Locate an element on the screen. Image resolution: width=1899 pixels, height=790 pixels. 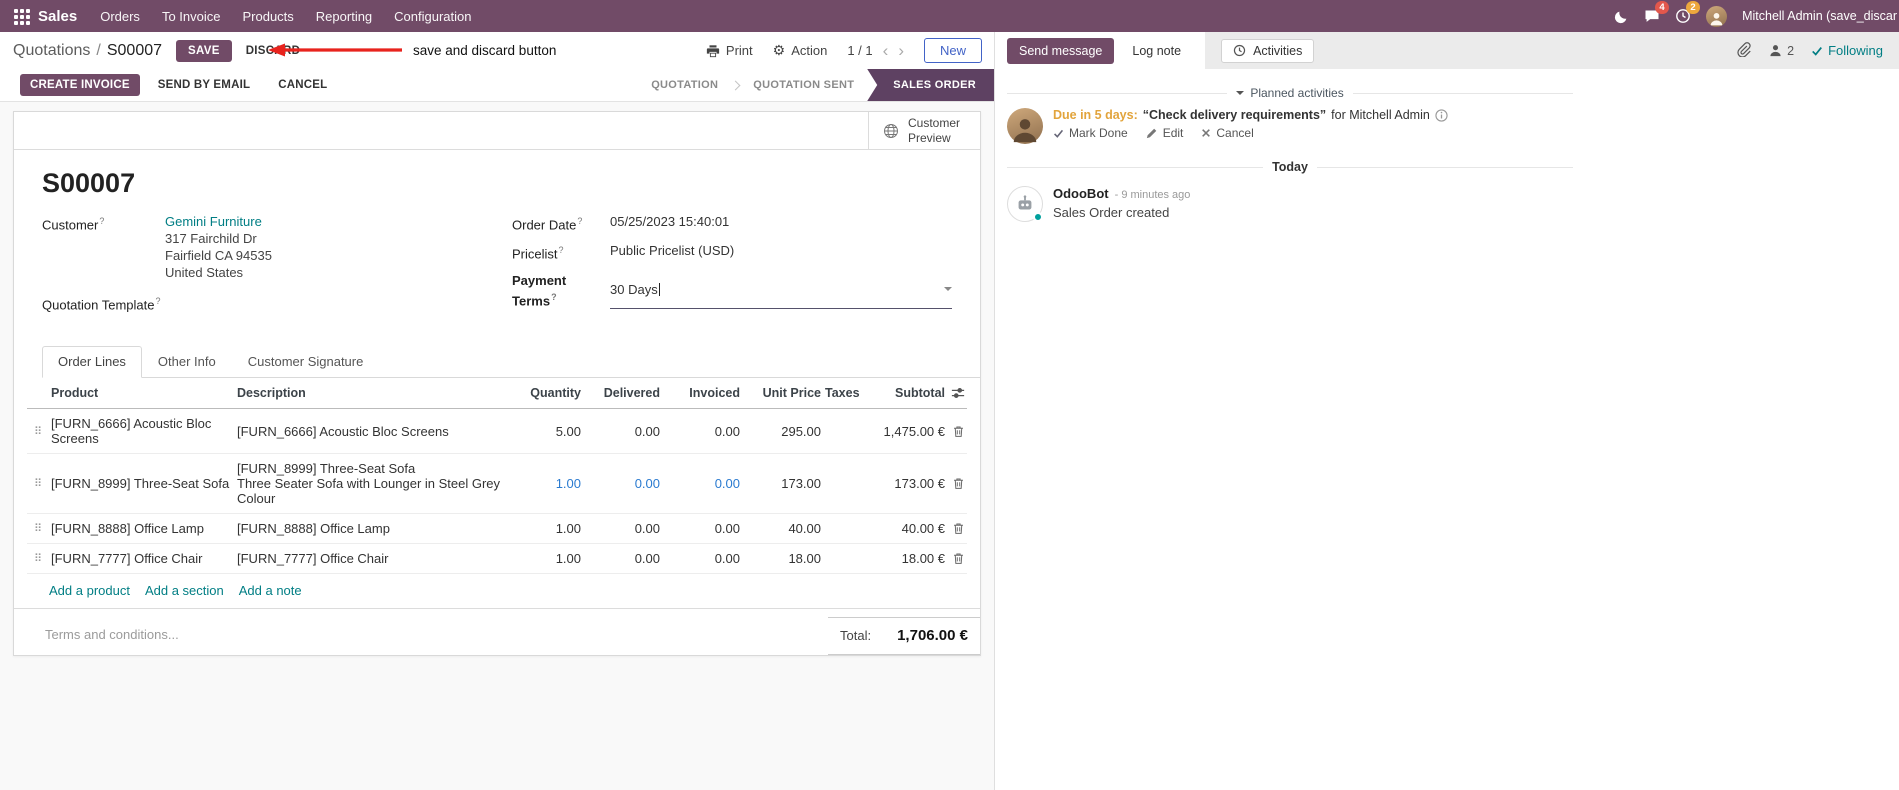
followers-button: 2 is located at coordinates (1781, 50).